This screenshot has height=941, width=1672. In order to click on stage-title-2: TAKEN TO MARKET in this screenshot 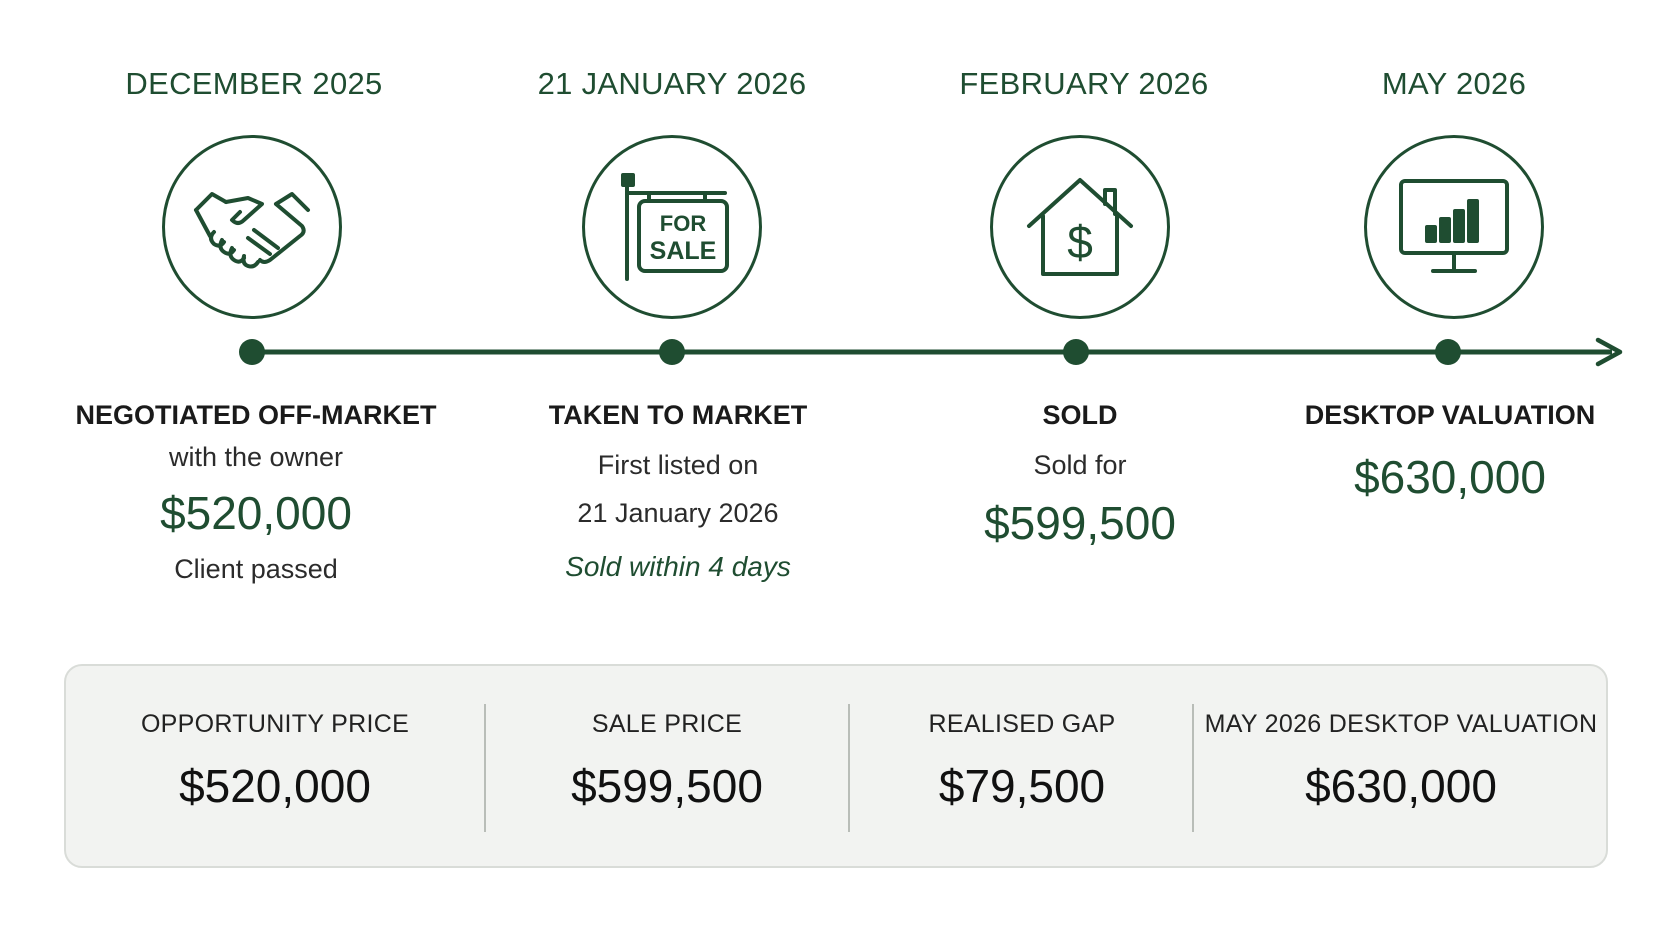, I will do `click(678, 415)`.